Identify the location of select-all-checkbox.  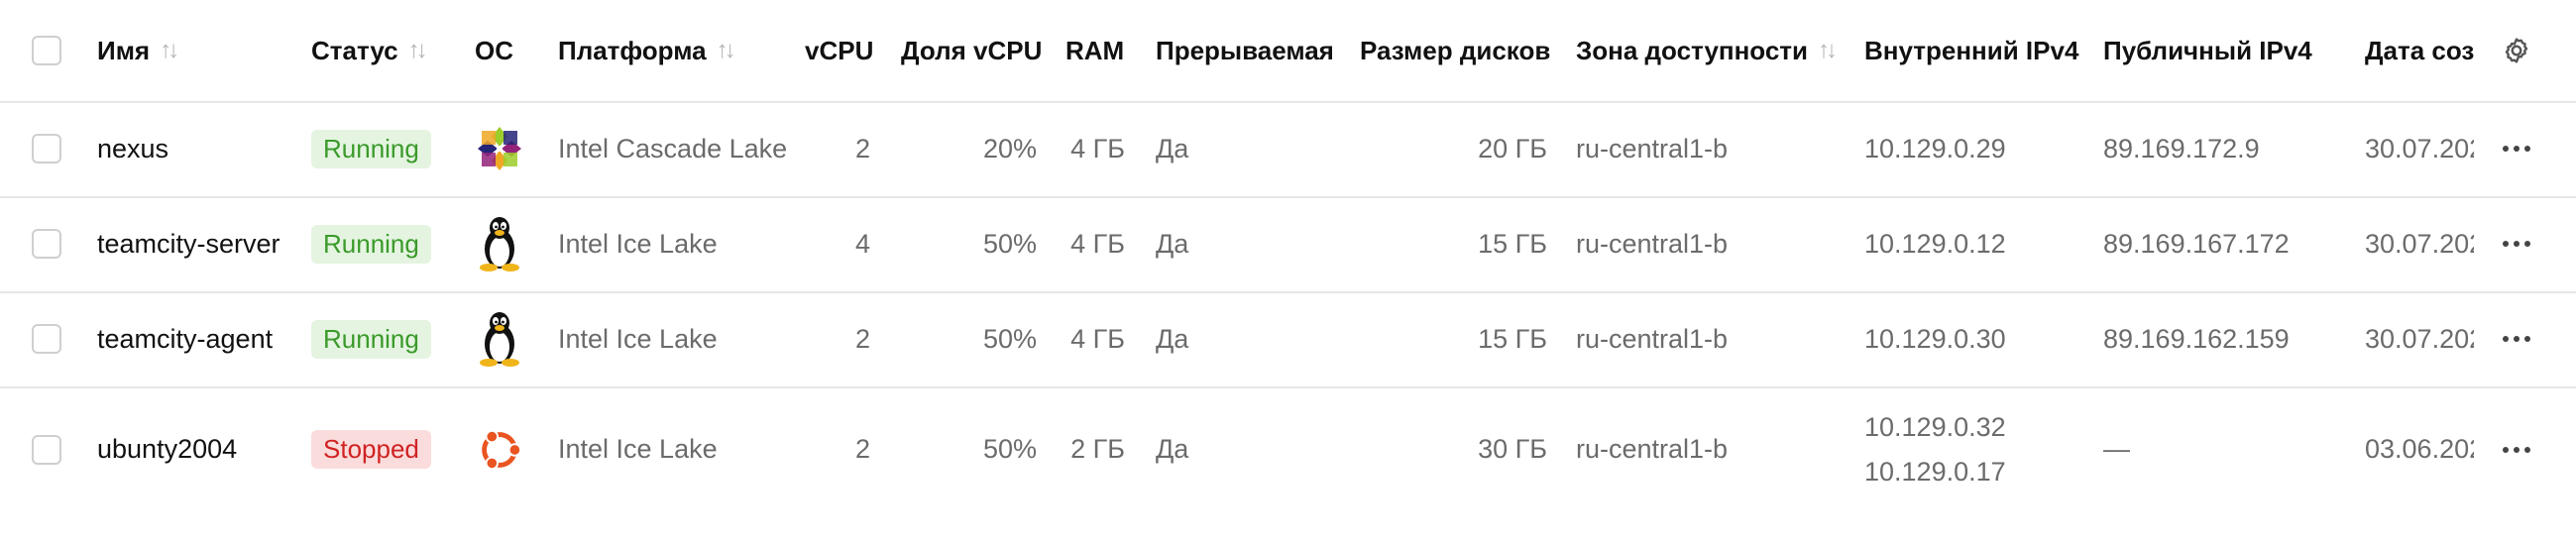
(46, 51).